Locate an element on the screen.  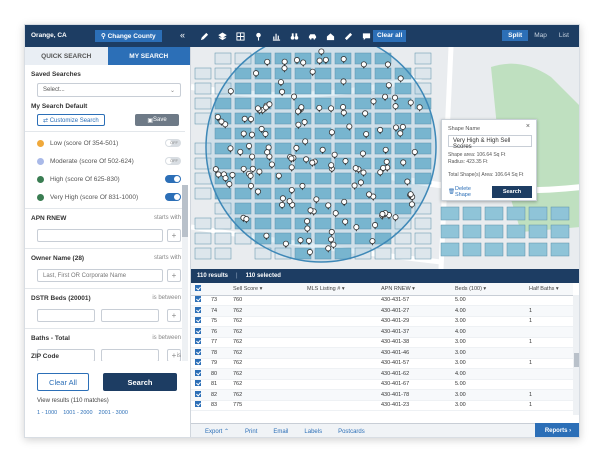
car-icon is located at coordinates (312, 36).